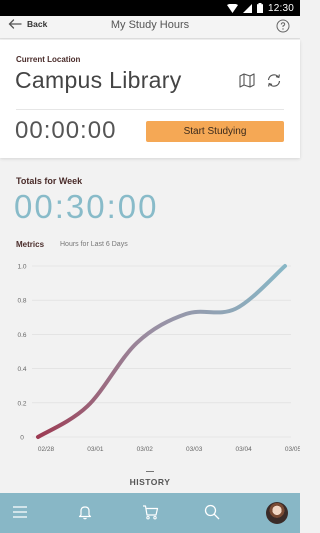  Describe the element at coordinates (95, 449) in the screenshot. I see `x-tick-label: 03/01` at that location.